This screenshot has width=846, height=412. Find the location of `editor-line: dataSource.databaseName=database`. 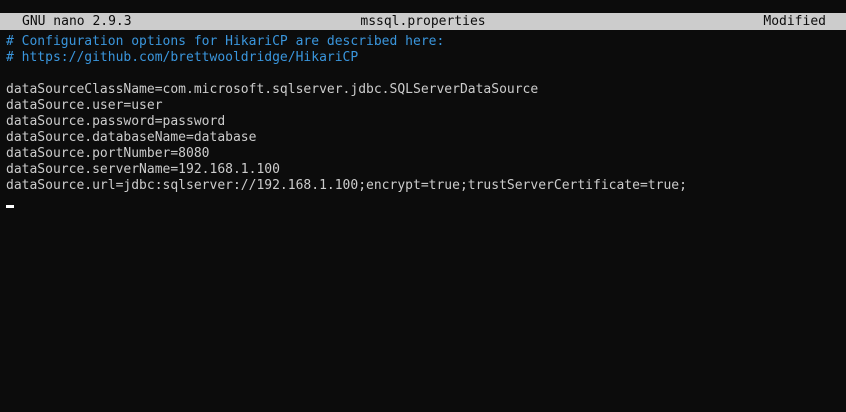

editor-line: dataSource.databaseName=database is located at coordinates (426, 138).